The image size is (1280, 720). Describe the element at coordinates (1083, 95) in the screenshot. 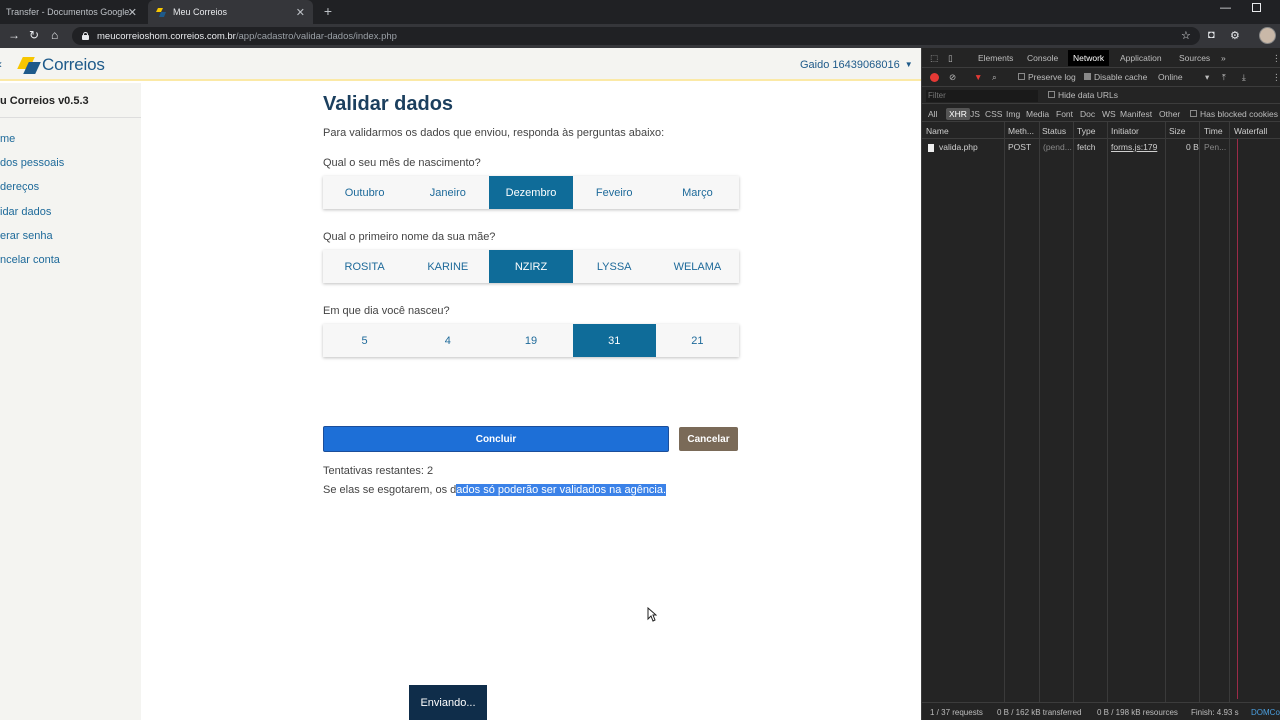

I see `hide-data-urls-checkbox: Hide data URLs` at that location.